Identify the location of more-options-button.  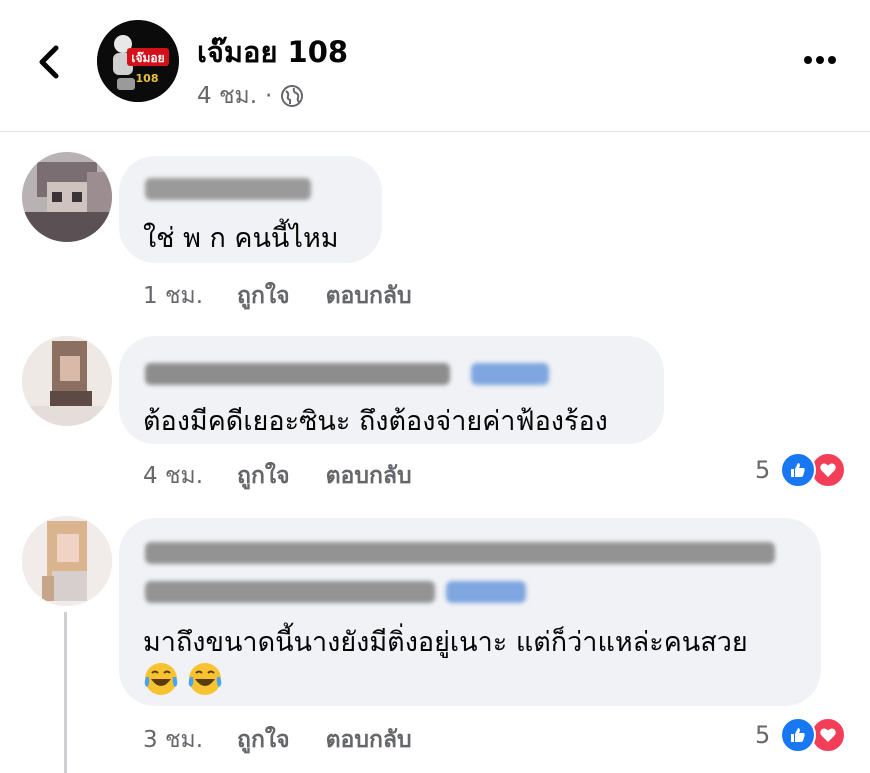
(820, 60).